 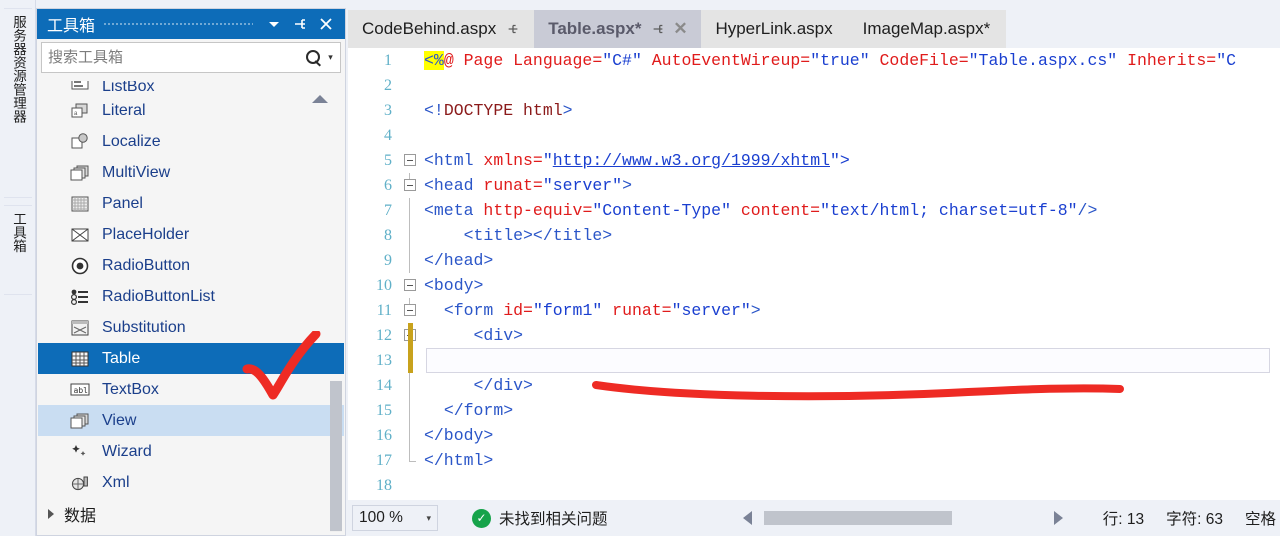 I want to click on tab-imagemap-aspx: ImageMap.aspx*, so click(x=927, y=29).